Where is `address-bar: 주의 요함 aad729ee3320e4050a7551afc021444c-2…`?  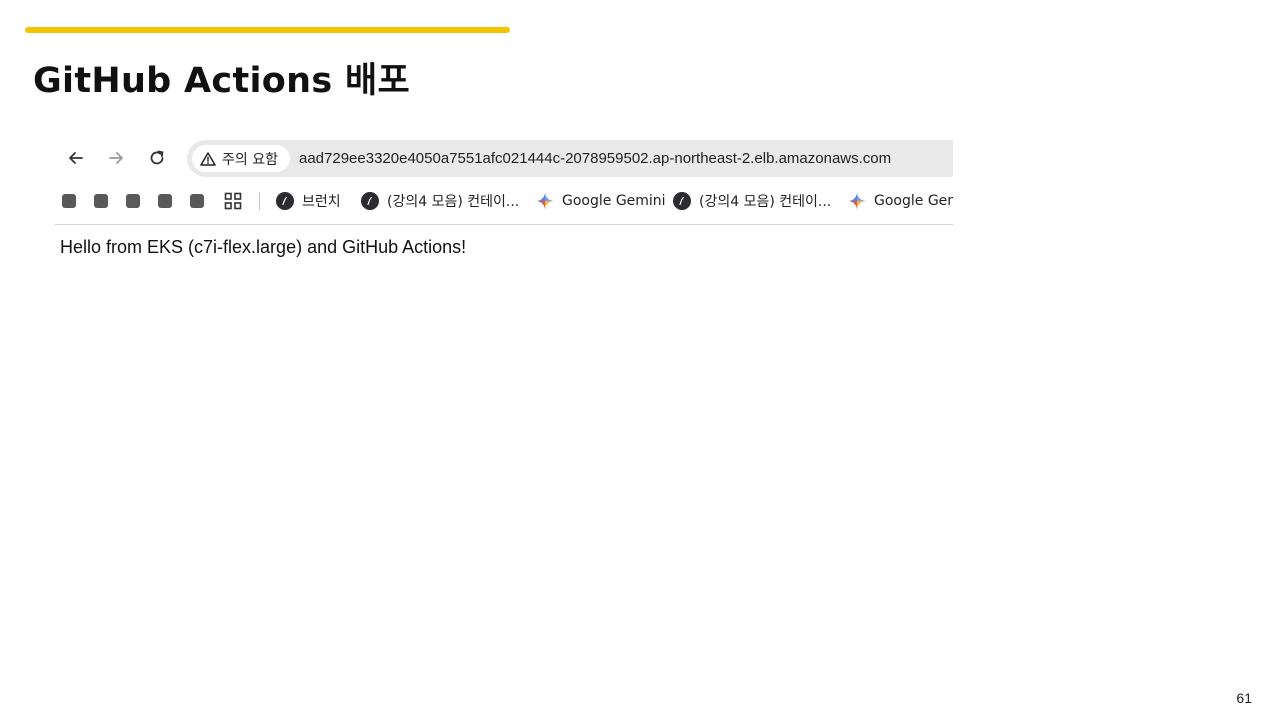
address-bar: 주의 요함 aad729ee3320e4050a7551afc021444c-2… is located at coordinates (570, 158).